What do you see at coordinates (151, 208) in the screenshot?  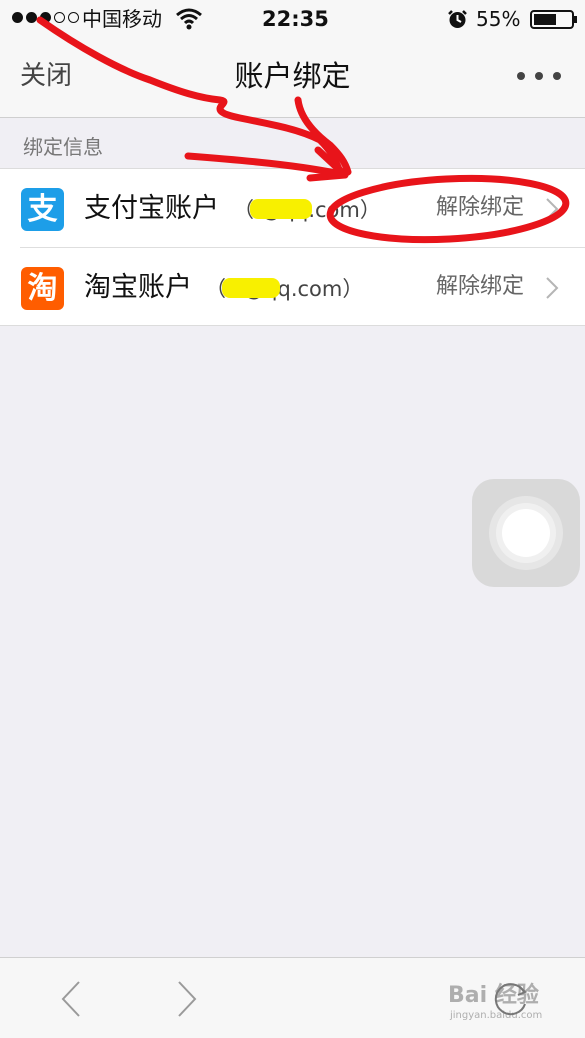 I see `account-name: 支付宝账户` at bounding box center [151, 208].